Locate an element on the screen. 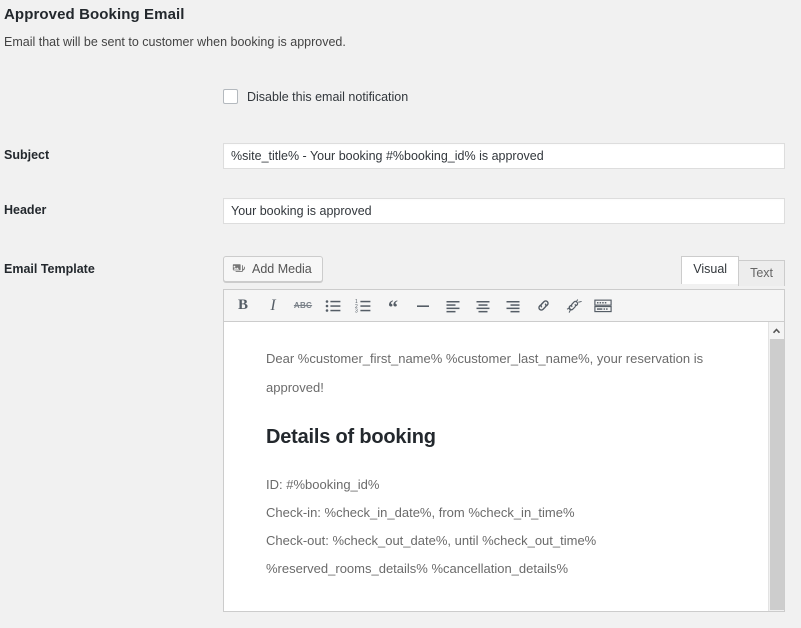  add-media-button: Add Media is located at coordinates (273, 269).